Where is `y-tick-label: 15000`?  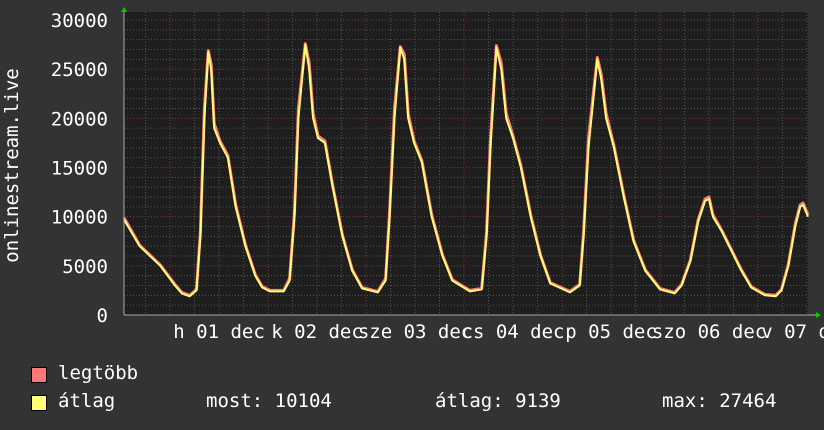
y-tick-label: 15000 is located at coordinates (79, 169).